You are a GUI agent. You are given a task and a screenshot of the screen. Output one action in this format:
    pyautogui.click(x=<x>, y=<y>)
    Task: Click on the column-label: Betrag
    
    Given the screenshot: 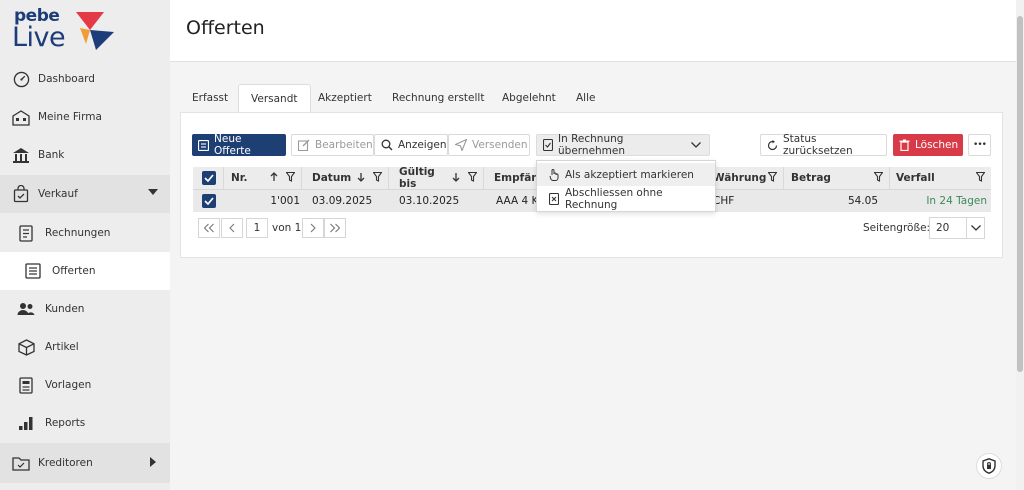 What is the action you would take?
    pyautogui.click(x=811, y=178)
    